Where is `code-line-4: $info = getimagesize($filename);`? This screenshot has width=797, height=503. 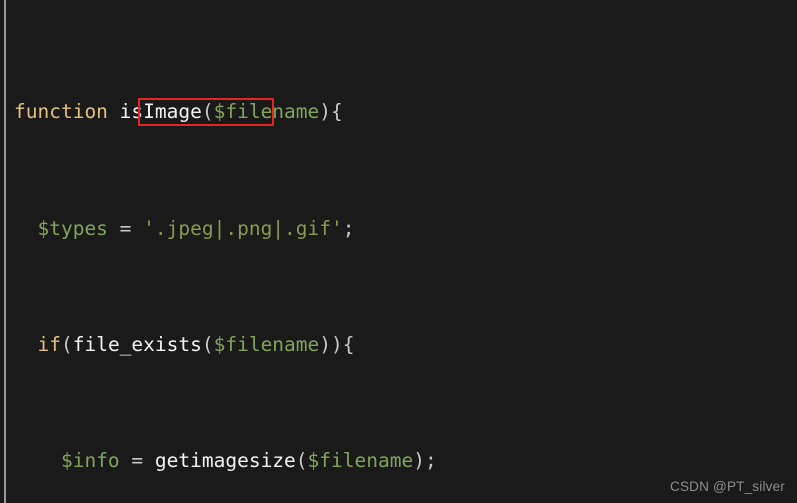 code-line-4: $info = getimagesize($filename); is located at coordinates (399, 460).